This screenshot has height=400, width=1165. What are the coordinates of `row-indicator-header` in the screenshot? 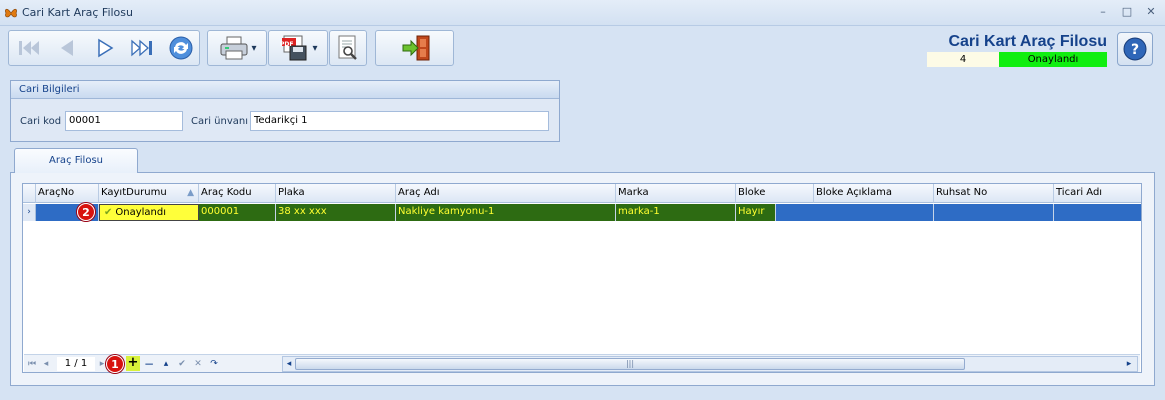 It's located at (29, 193).